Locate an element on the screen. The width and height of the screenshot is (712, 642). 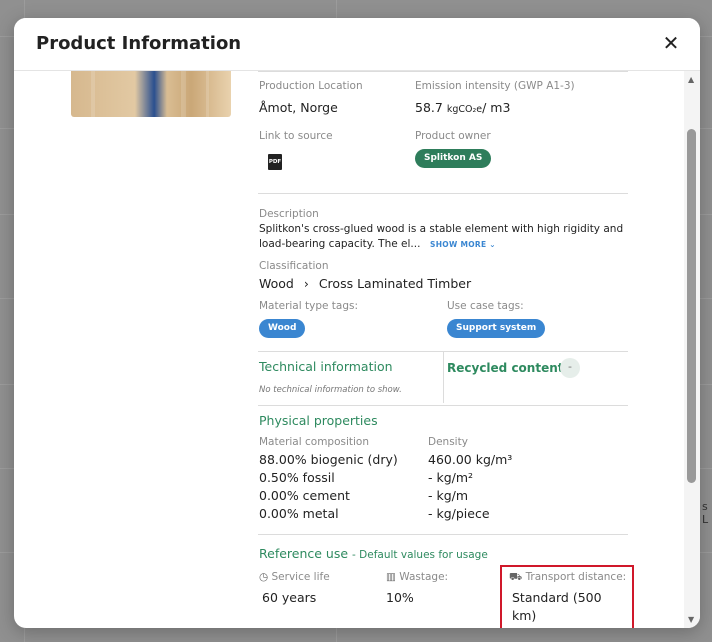
top-divider is located at coordinates (443, 71).